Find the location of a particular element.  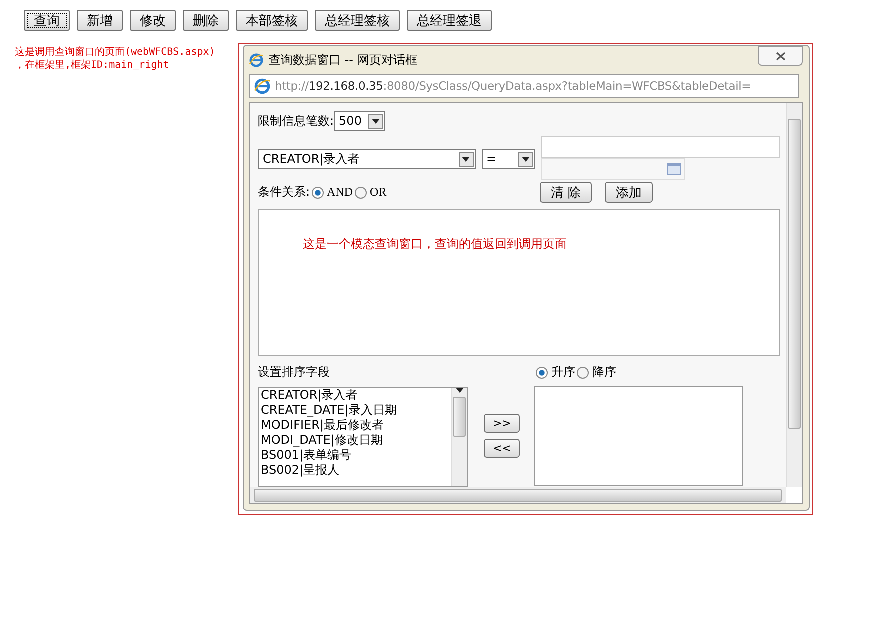

radio-label: OR is located at coordinates (378, 192).